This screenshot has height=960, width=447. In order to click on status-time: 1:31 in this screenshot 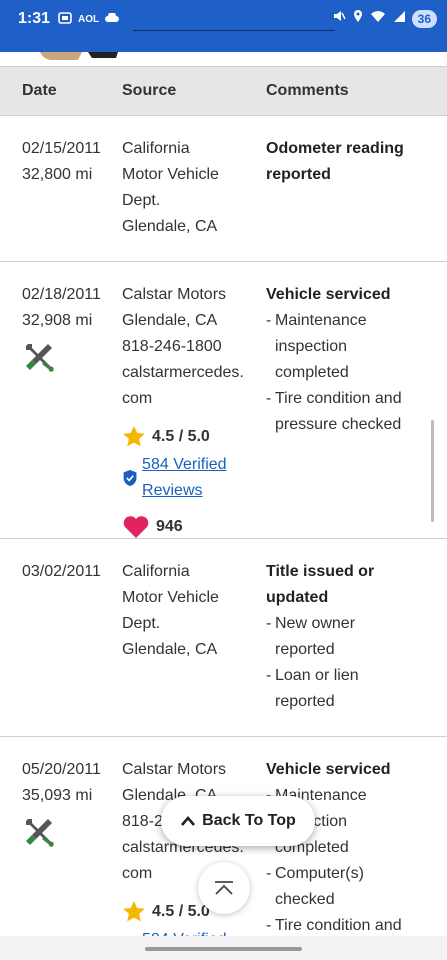, I will do `click(34, 18)`.